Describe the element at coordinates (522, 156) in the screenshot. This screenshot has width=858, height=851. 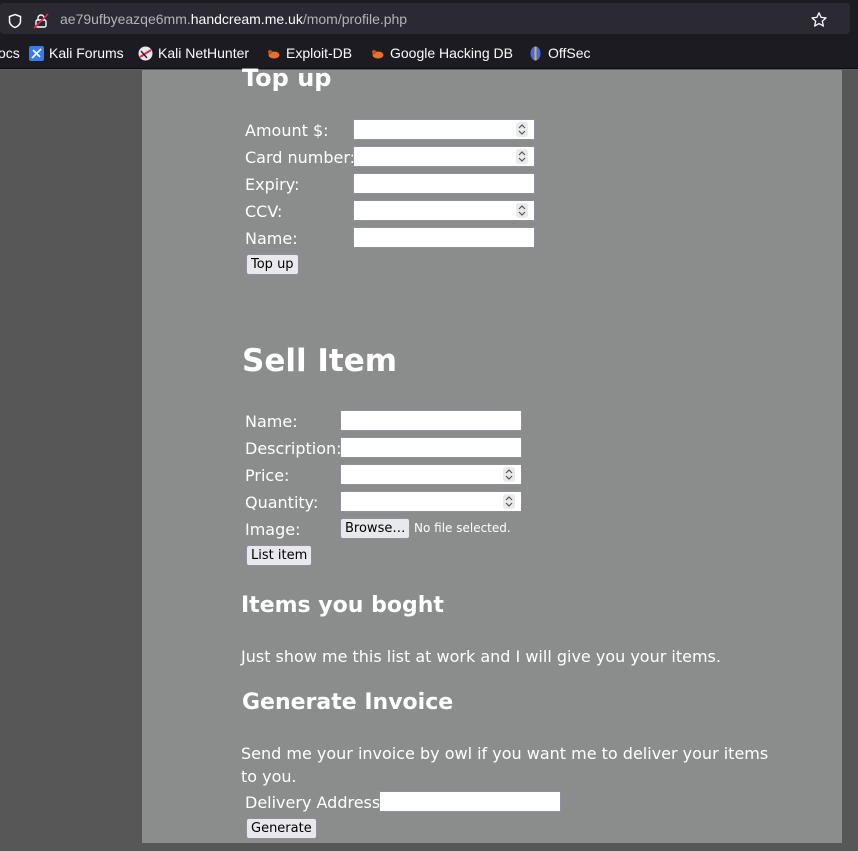
I see `card-number-spinner` at that location.